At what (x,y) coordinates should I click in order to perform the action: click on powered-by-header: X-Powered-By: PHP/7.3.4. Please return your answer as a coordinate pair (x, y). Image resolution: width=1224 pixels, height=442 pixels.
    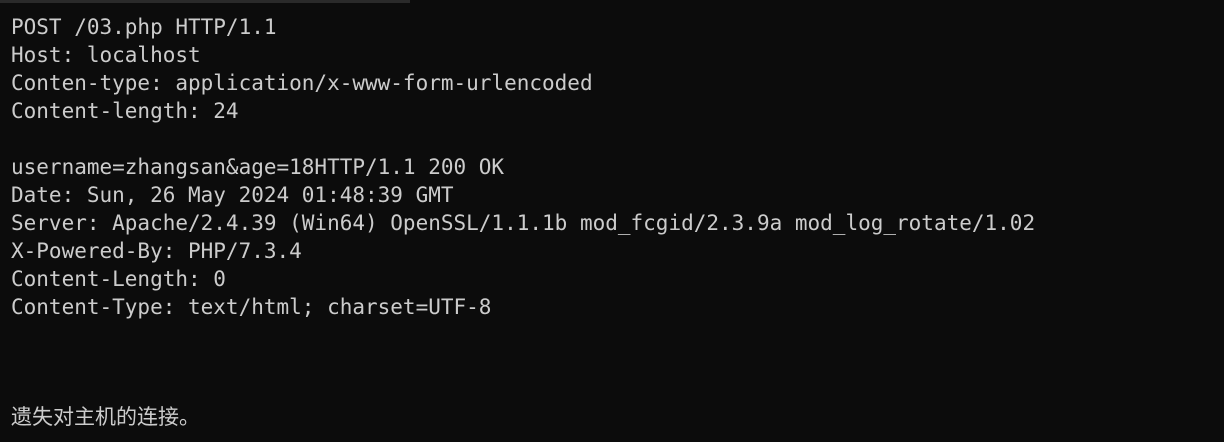
    Looking at the image, I should click on (156, 251).